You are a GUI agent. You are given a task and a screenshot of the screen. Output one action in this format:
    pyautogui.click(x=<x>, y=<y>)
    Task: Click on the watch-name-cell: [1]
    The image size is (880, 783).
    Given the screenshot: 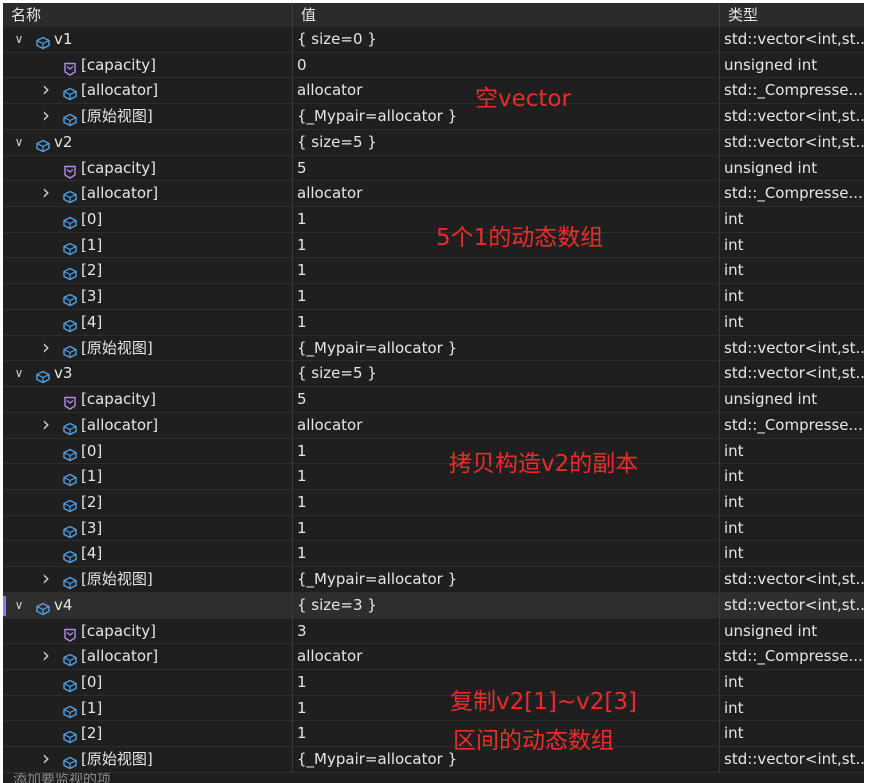 What is the action you would take?
    pyautogui.click(x=147, y=476)
    